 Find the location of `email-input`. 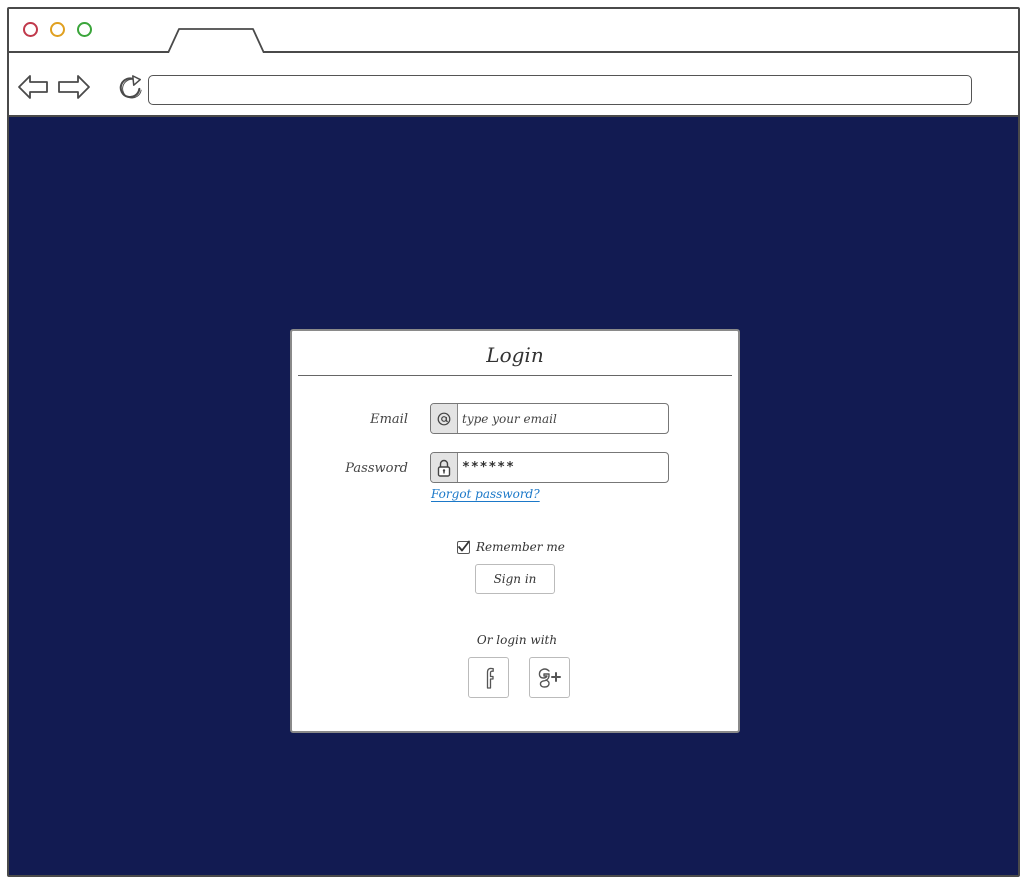

email-input is located at coordinates (562, 418).